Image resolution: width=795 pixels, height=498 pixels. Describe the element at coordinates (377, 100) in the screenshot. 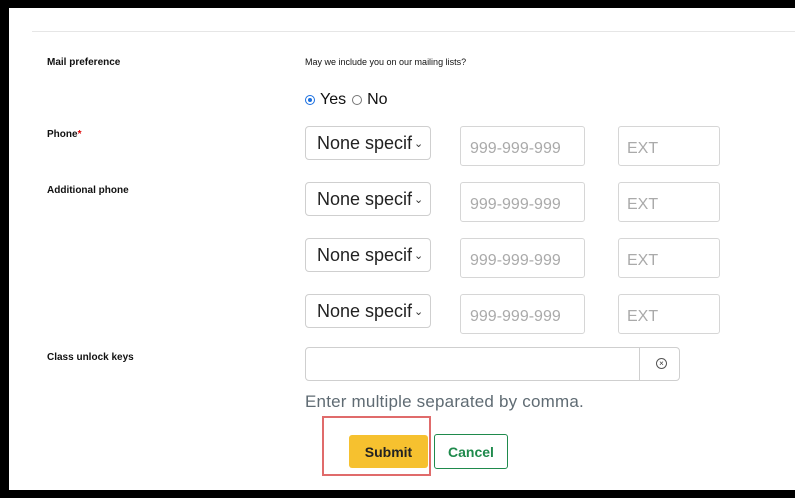

I see `radio-no-label: No` at that location.